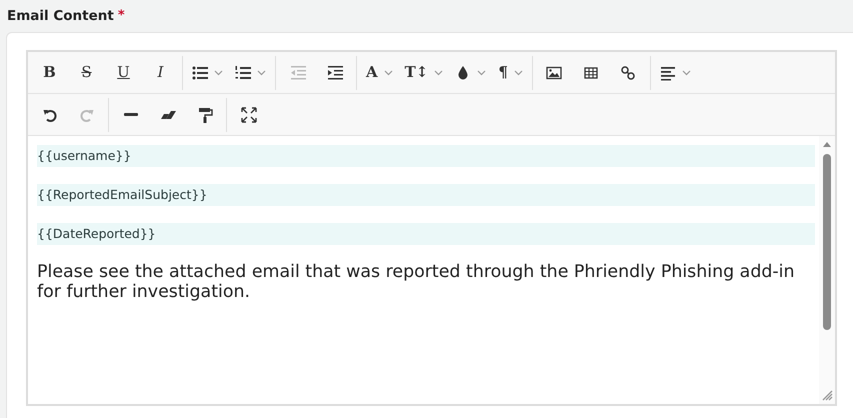 The image size is (853, 418). I want to click on body-paragraph: Please see the attached email that was reported through the Phriendly Phishing add-in for further investigation., so click(416, 282).